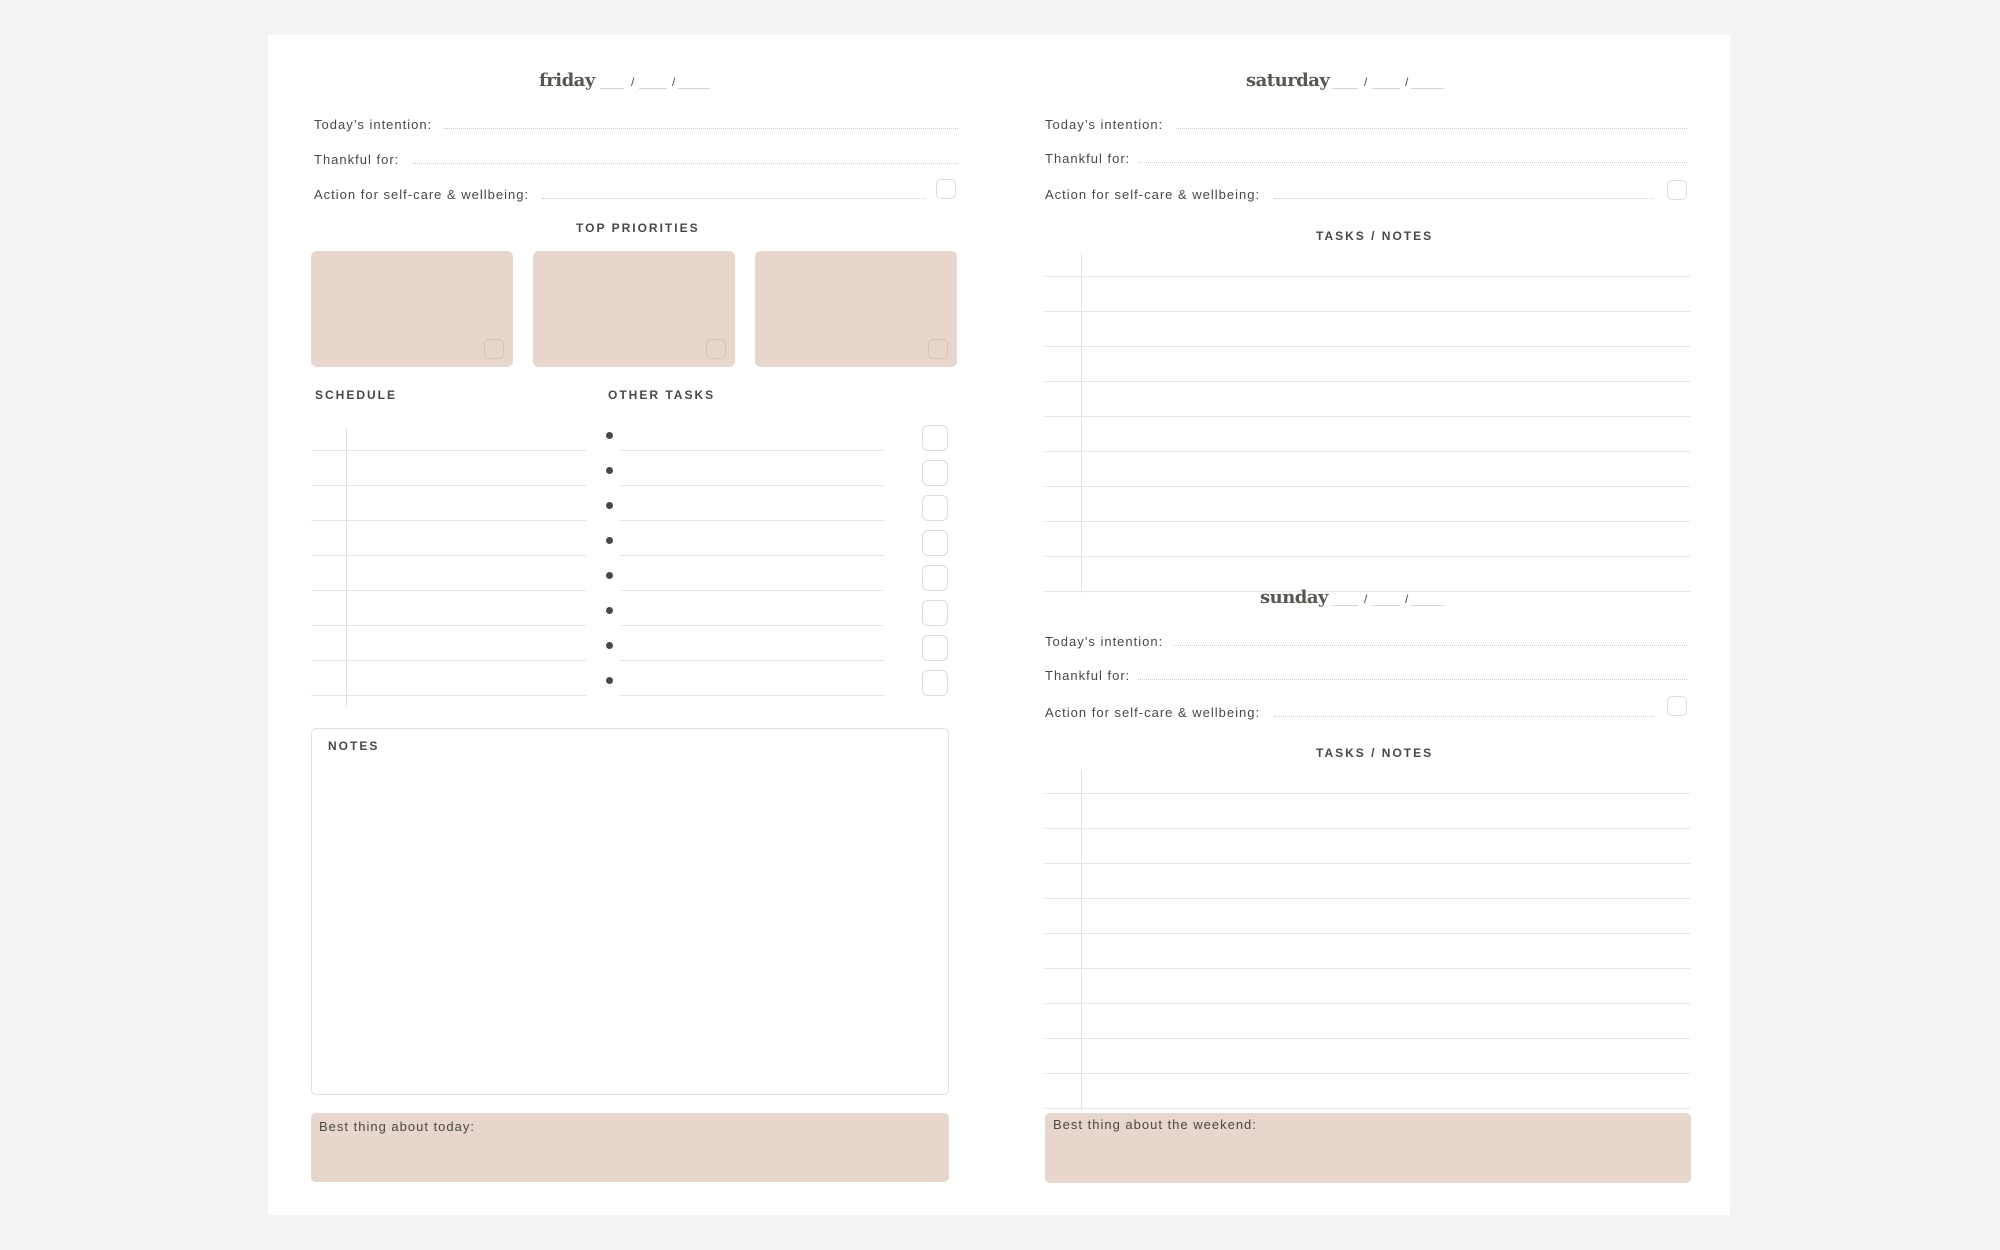 This screenshot has height=1250, width=2000. I want to click on sunday-best-thing-box: Best thing about the weekend:, so click(1368, 1148).